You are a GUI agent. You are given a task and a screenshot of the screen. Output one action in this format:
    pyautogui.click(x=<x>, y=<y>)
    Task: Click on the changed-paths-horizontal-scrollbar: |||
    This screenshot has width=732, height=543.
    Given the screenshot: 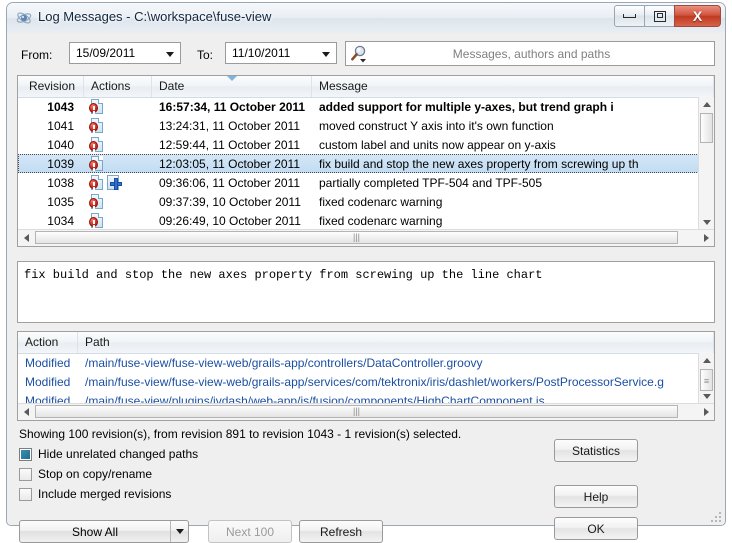 What is the action you would take?
    pyautogui.click(x=366, y=411)
    